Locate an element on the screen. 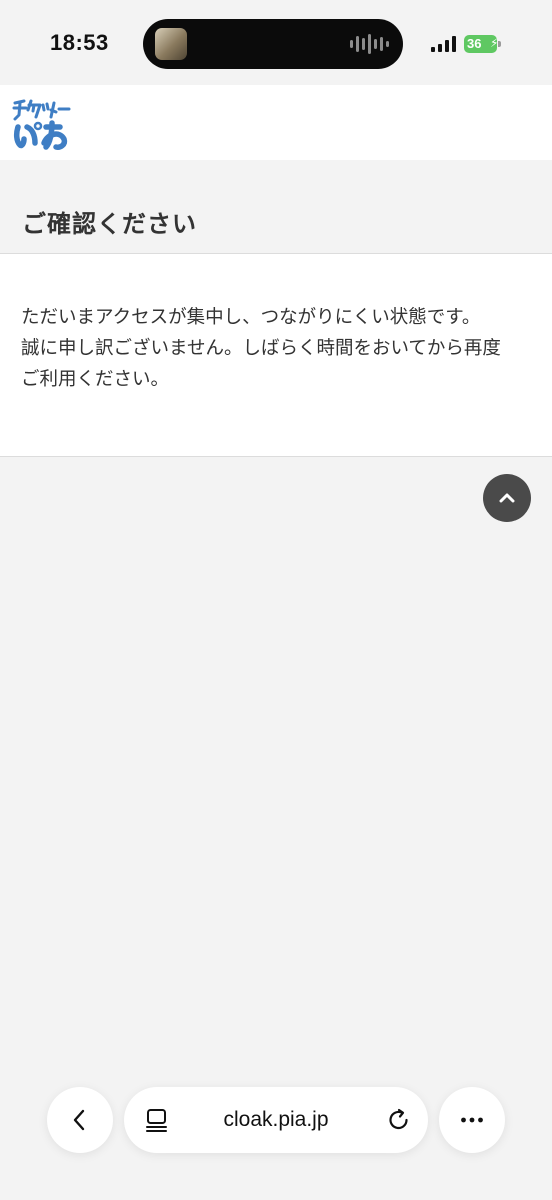 The height and width of the screenshot is (1200, 552). url-text: cloak.pia.jp is located at coordinates (276, 1120).